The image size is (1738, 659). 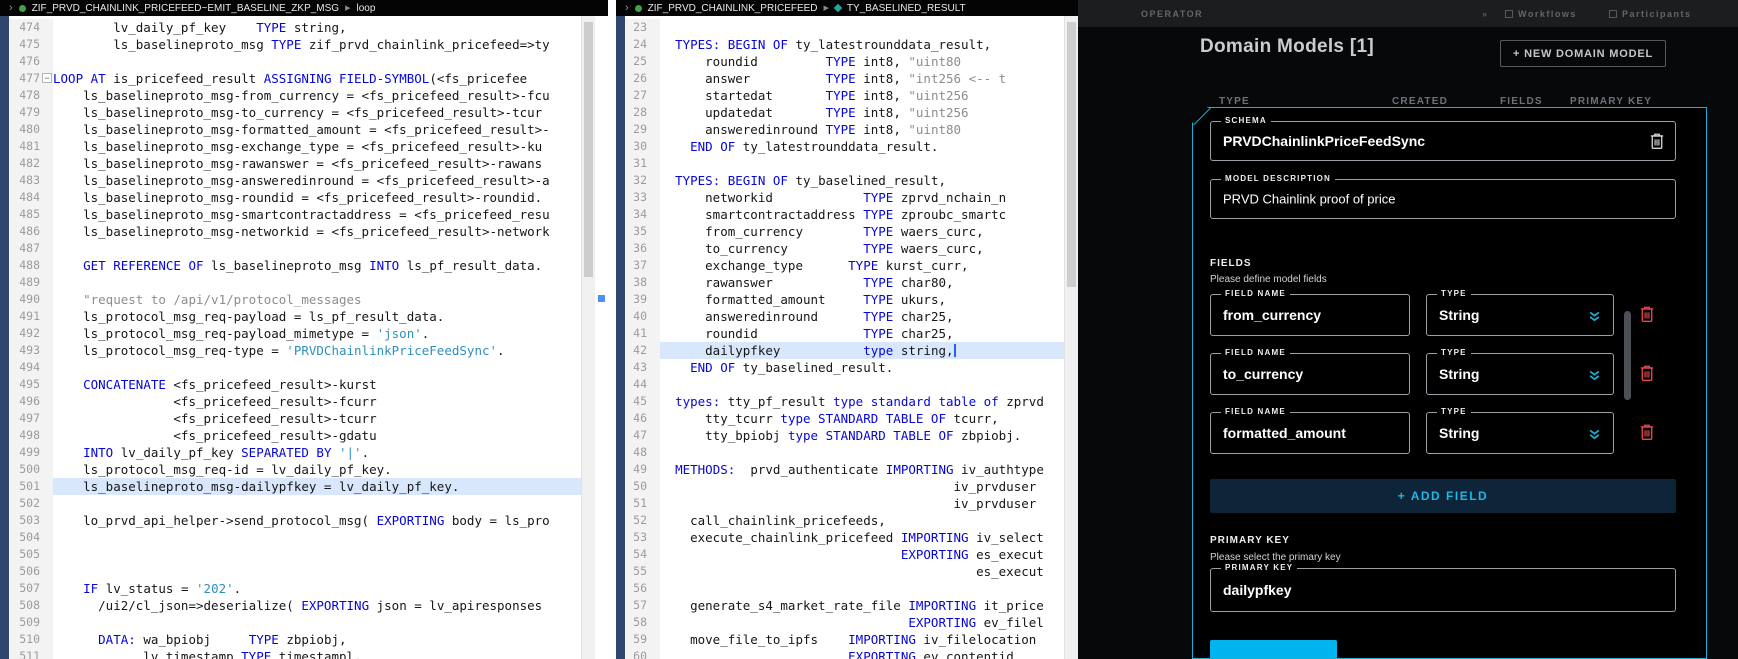 I want to click on code-line: from_currency TYPE waers_curc,, so click(x=862, y=231).